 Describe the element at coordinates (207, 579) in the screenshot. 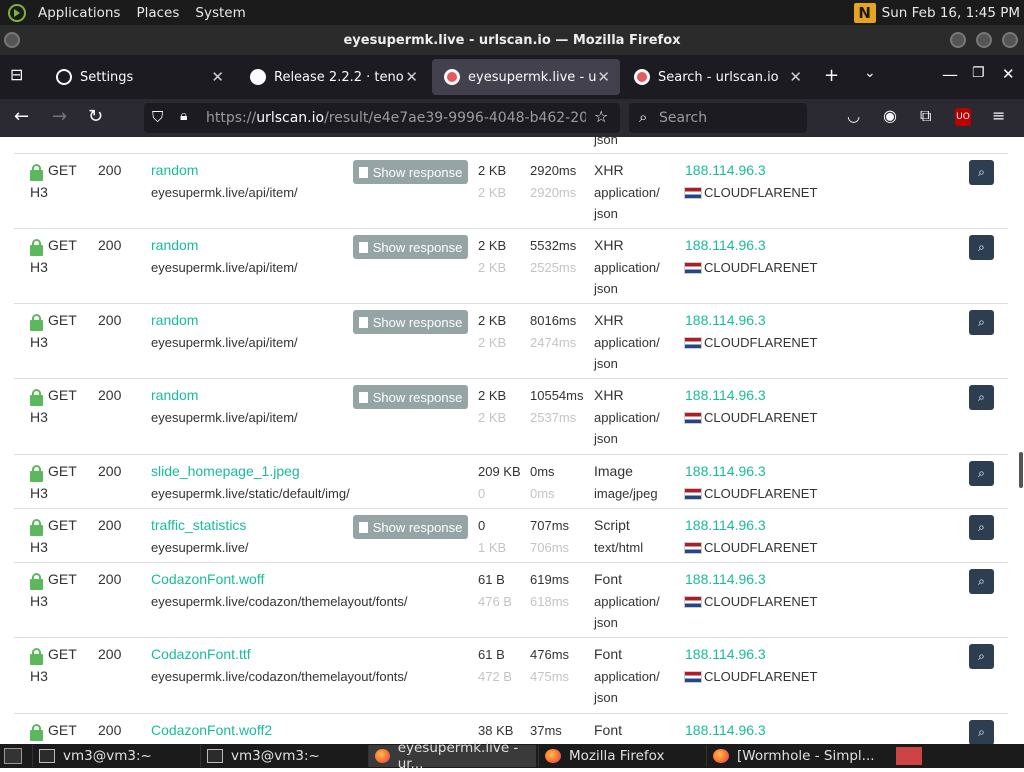

I see `resource-link: CodazonFont.woff` at that location.